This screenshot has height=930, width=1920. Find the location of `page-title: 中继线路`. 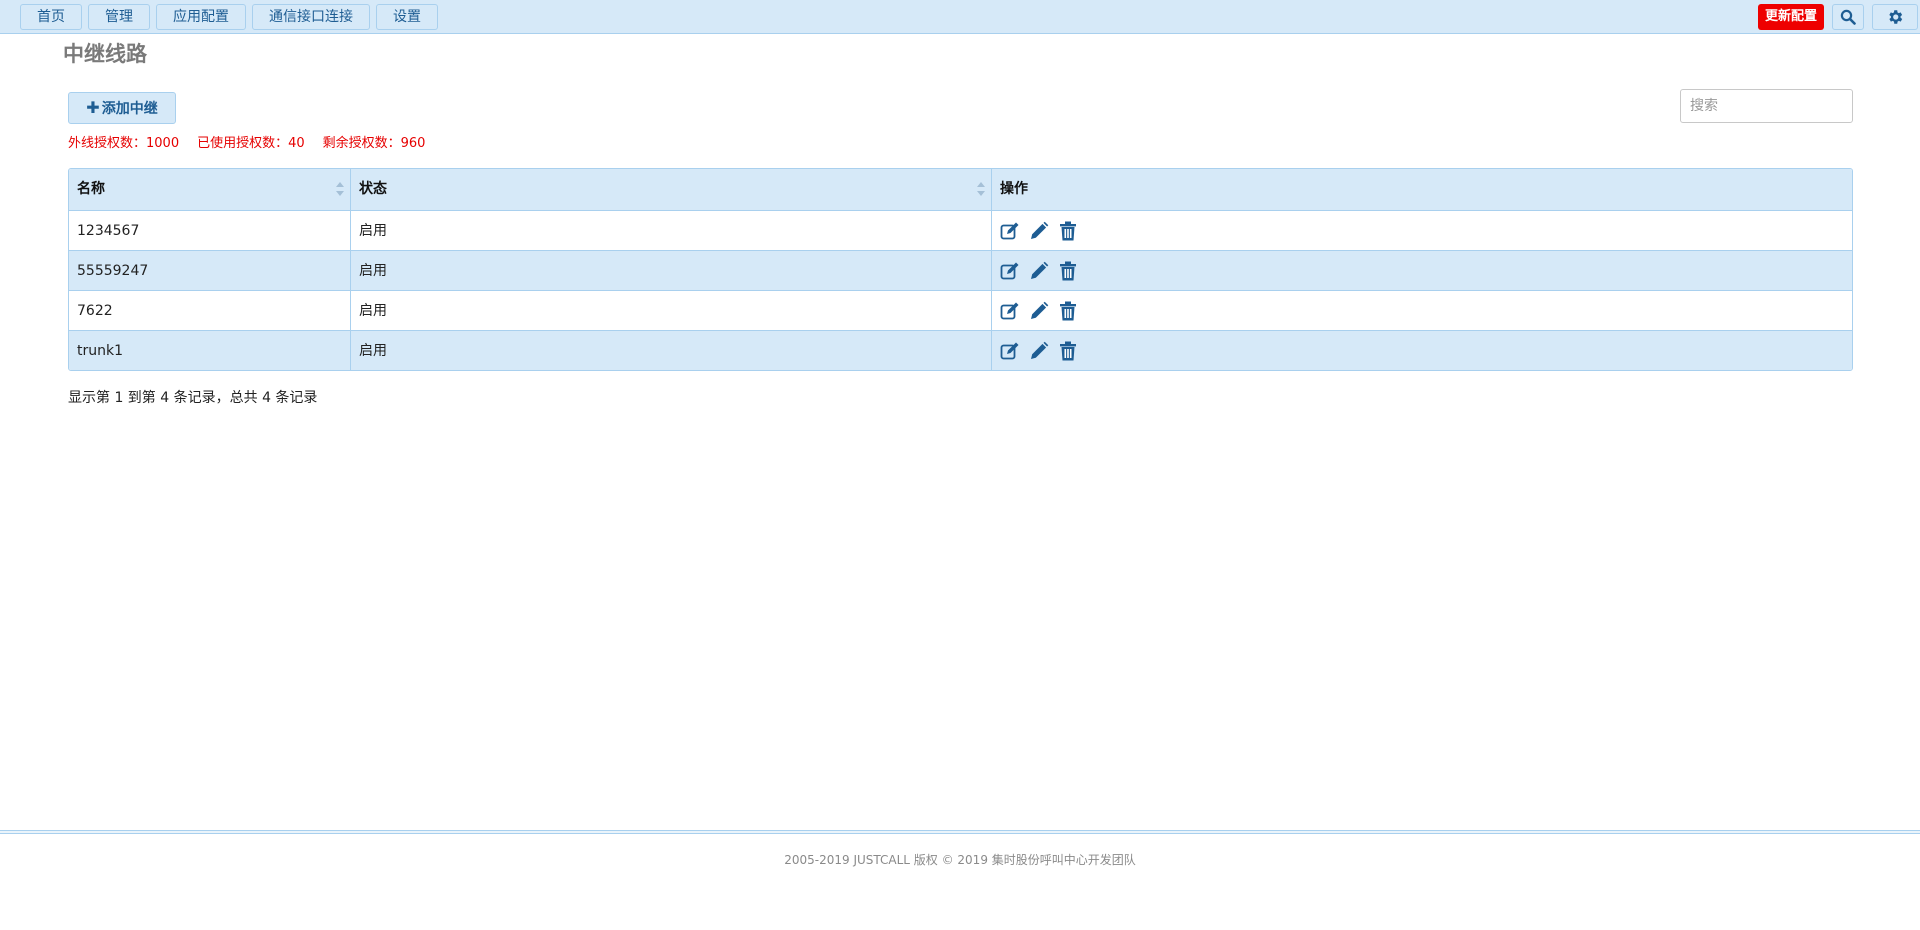

page-title: 中继线路 is located at coordinates (105, 54).